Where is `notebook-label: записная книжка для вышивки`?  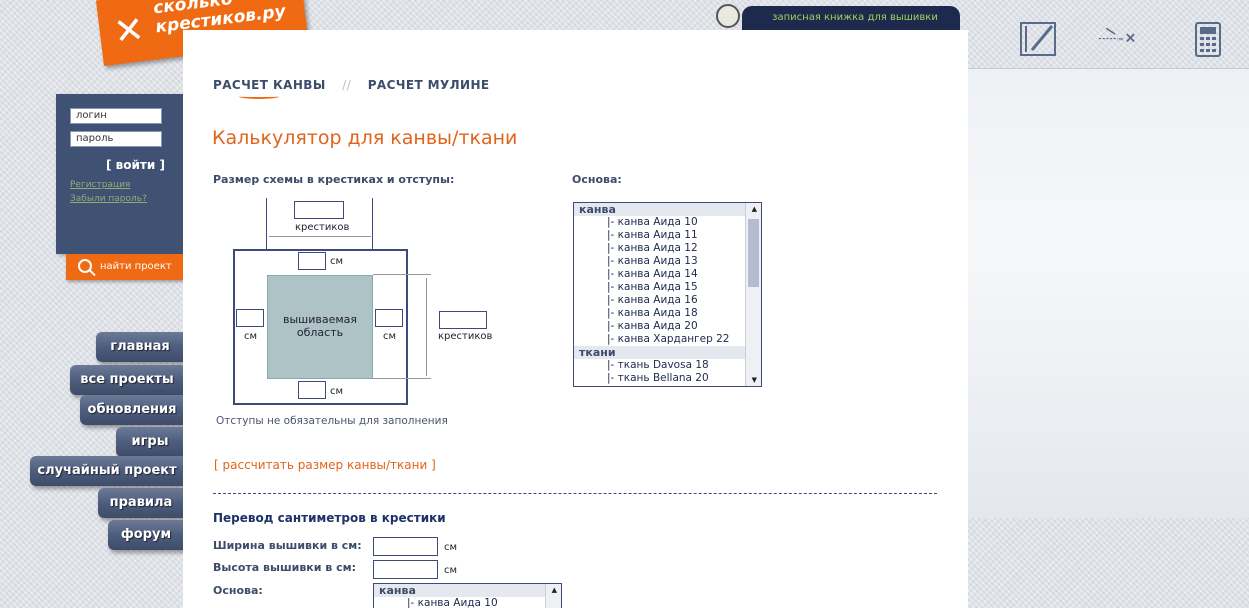 notebook-label: записная книжка для вышивки is located at coordinates (855, 17).